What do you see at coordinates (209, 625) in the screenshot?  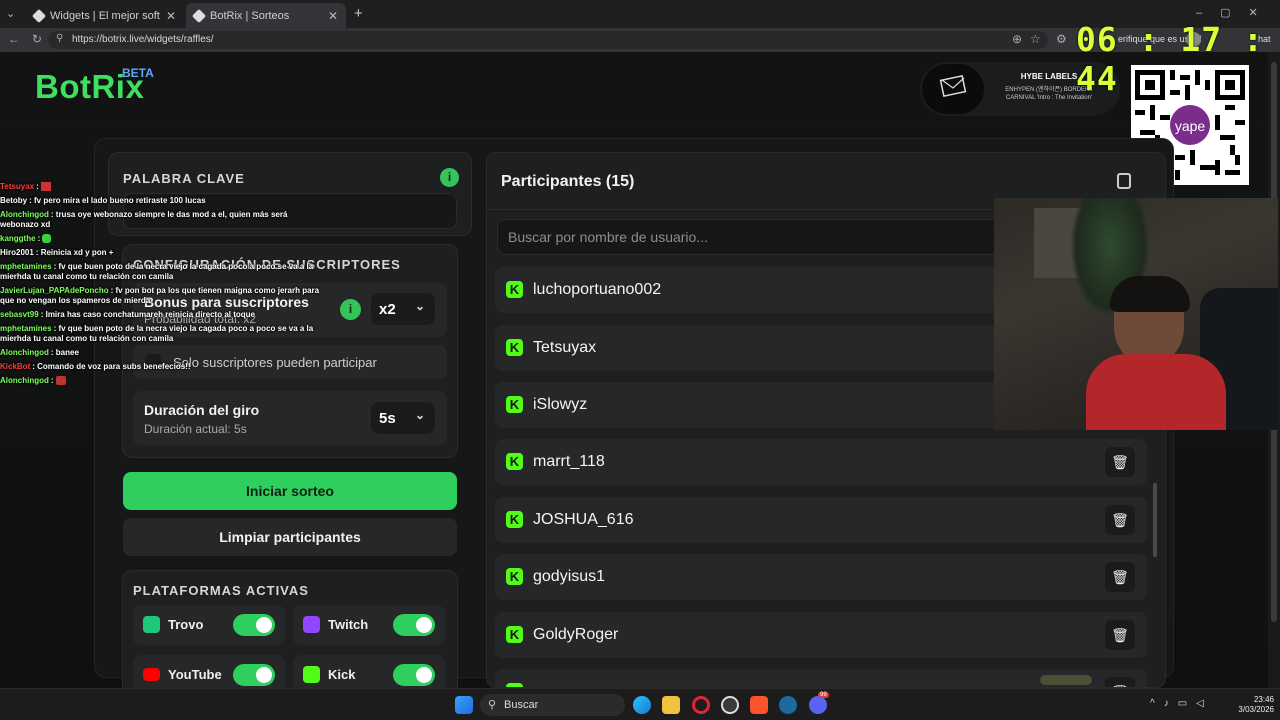 I see `platform-trovo: Trovo` at bounding box center [209, 625].